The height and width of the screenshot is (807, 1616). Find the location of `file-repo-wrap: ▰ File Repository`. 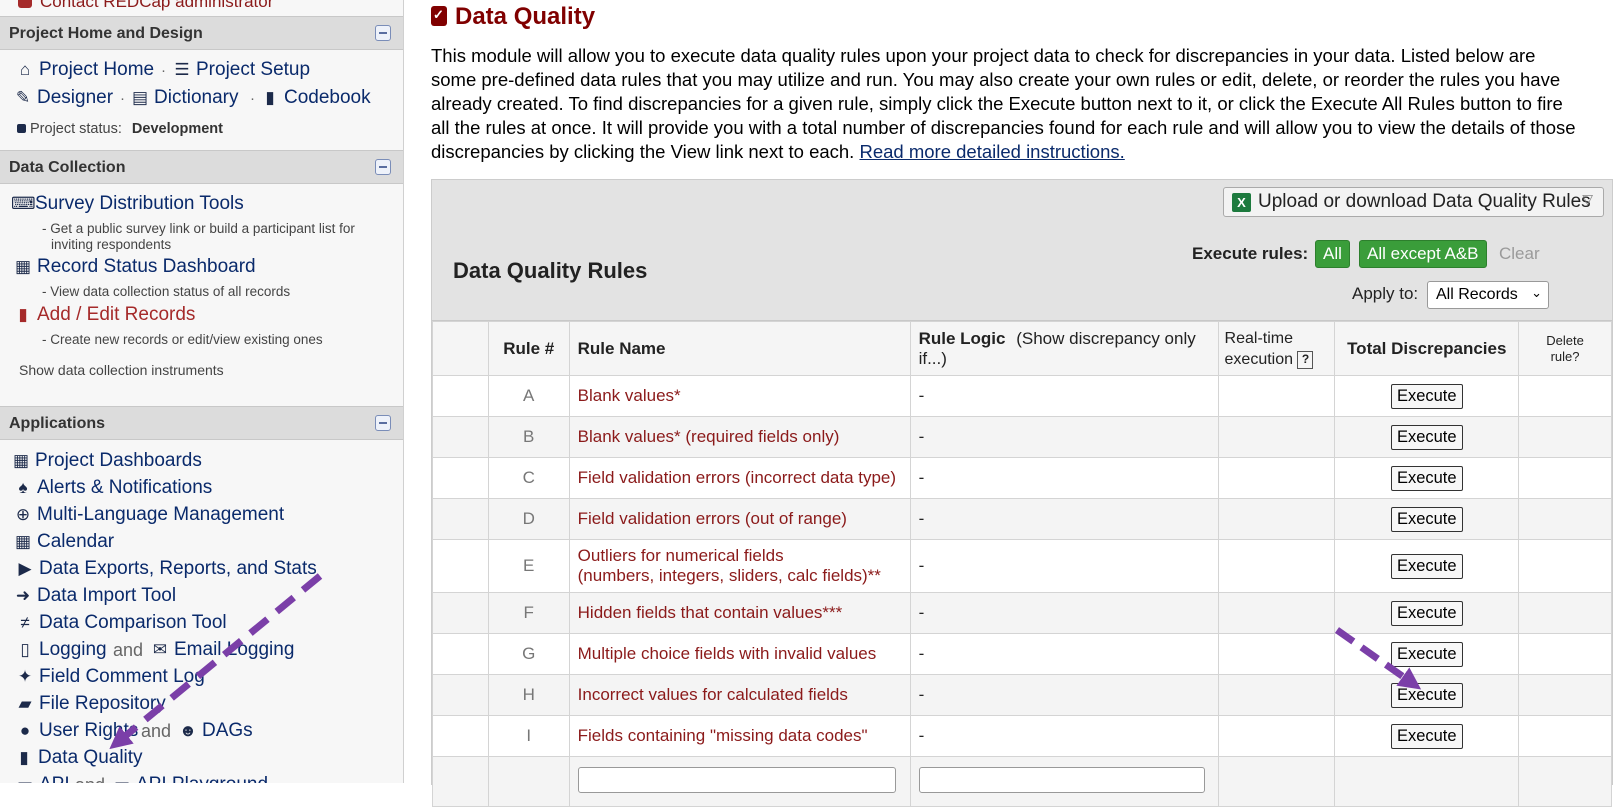

file-repo-wrap: ▰ File Repository is located at coordinates (90, 704).